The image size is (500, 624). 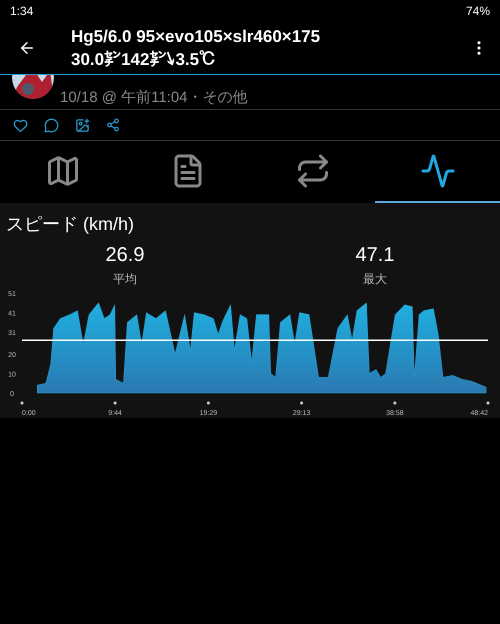 What do you see at coordinates (70, 224) in the screenshot?
I see `section-title: スピード (km/h)` at bounding box center [70, 224].